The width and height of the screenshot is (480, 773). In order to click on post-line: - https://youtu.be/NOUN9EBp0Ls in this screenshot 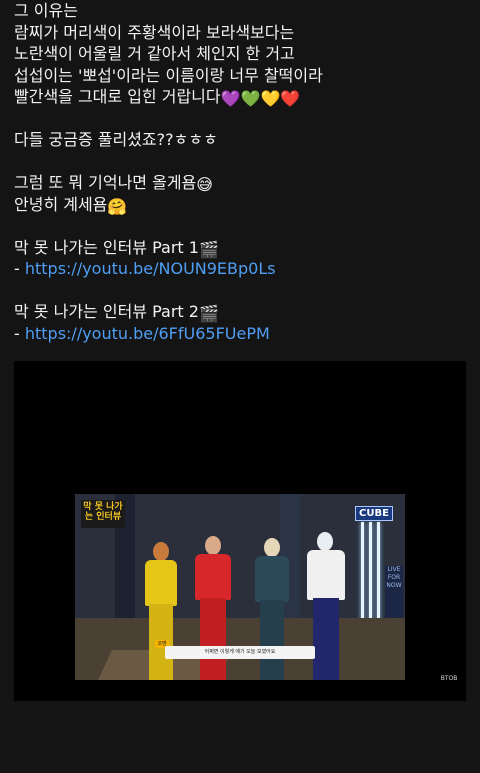, I will do `click(242, 269)`.